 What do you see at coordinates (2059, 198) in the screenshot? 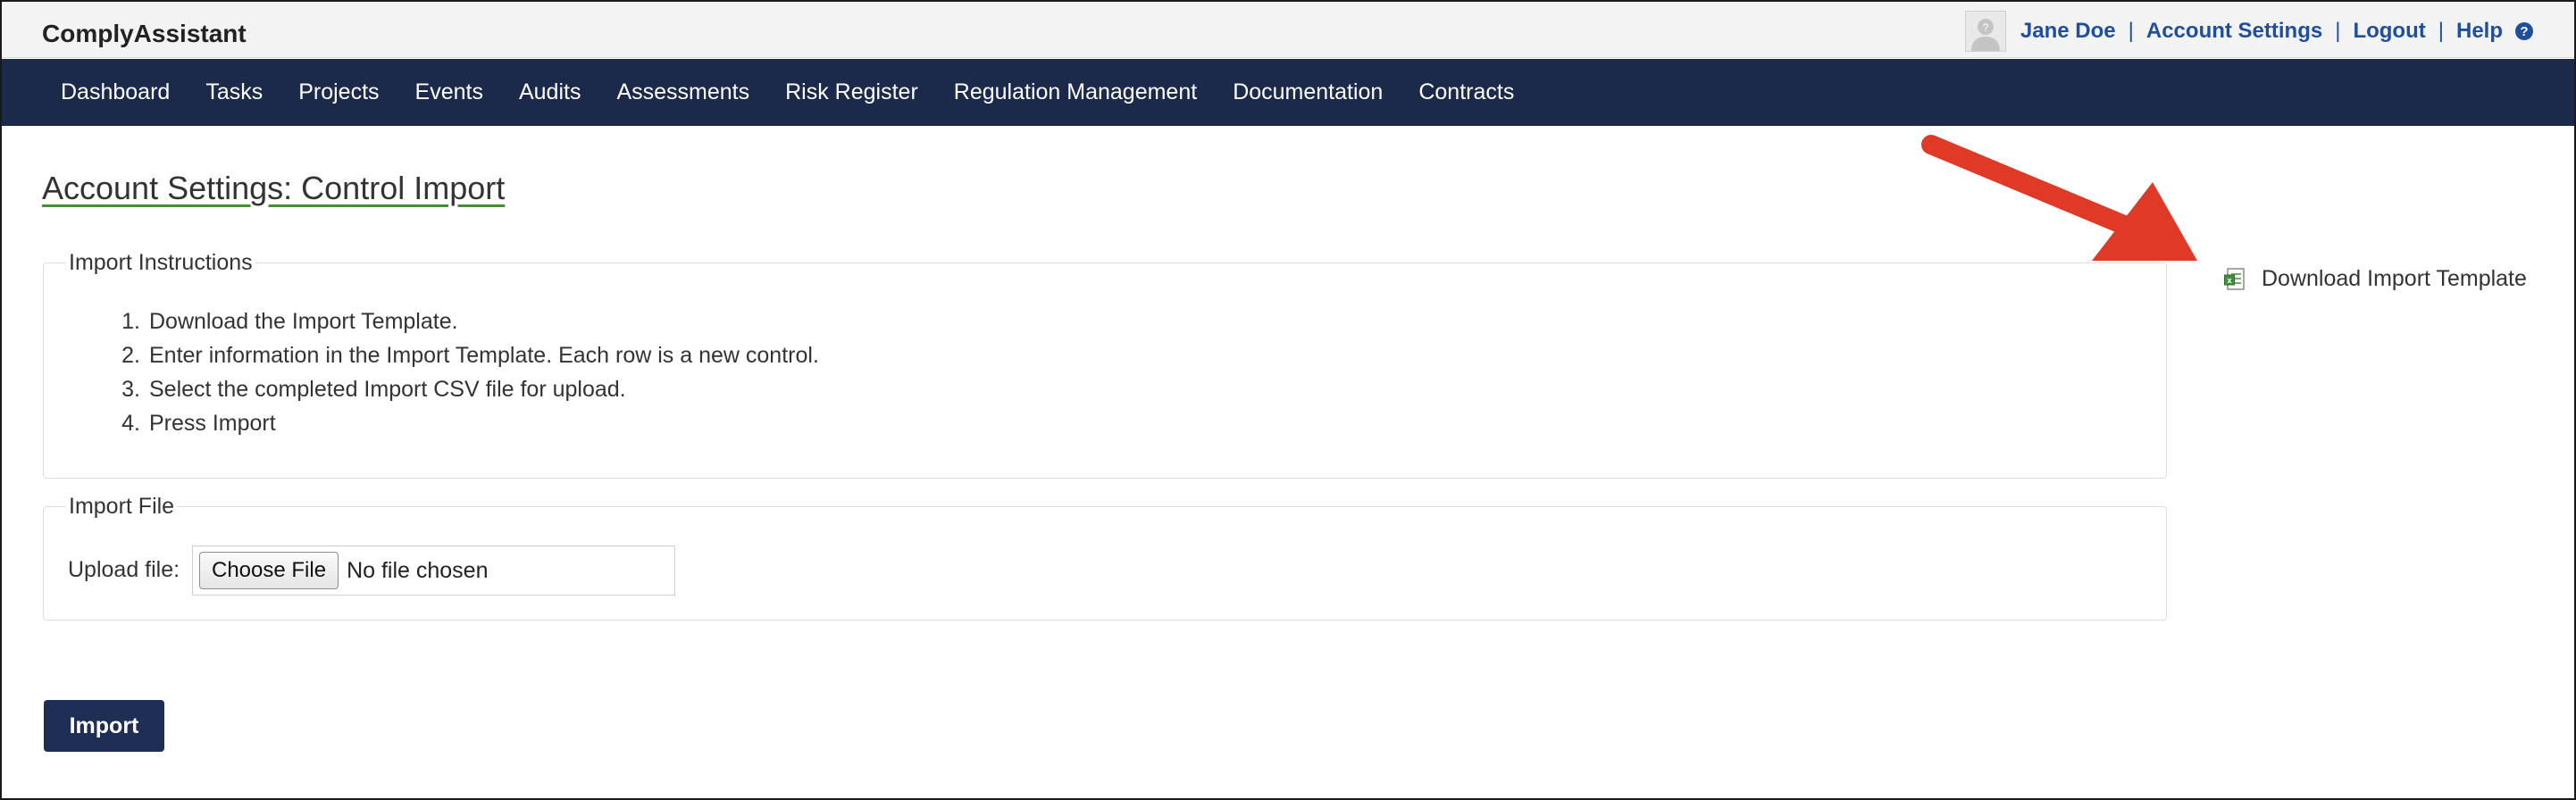
I see `annotation-arrow-icon` at bounding box center [2059, 198].